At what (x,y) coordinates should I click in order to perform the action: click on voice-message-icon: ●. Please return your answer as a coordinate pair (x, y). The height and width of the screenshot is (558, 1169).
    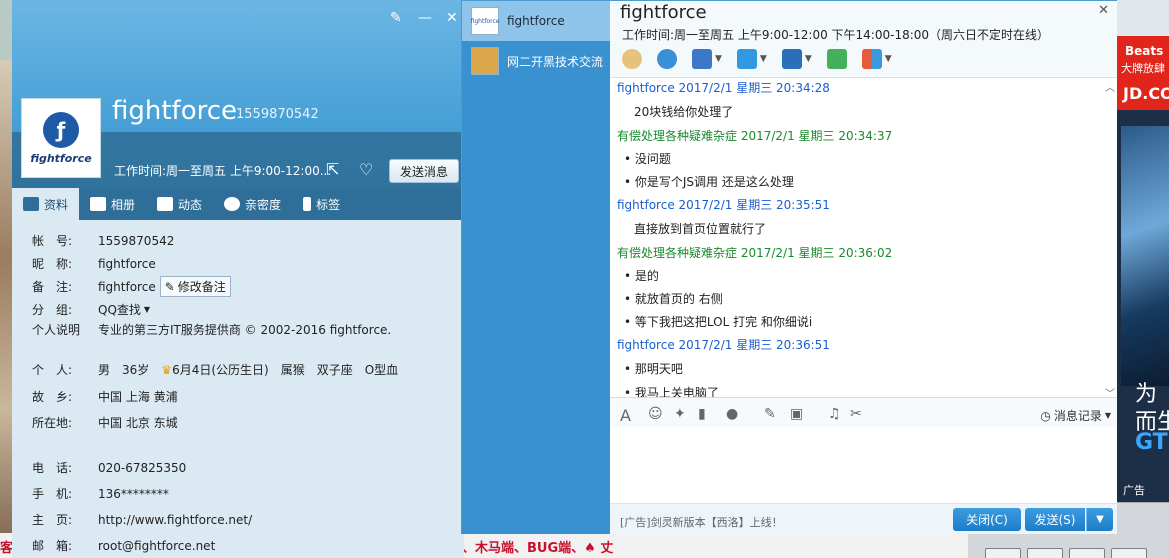
    Looking at the image, I should click on (732, 414).